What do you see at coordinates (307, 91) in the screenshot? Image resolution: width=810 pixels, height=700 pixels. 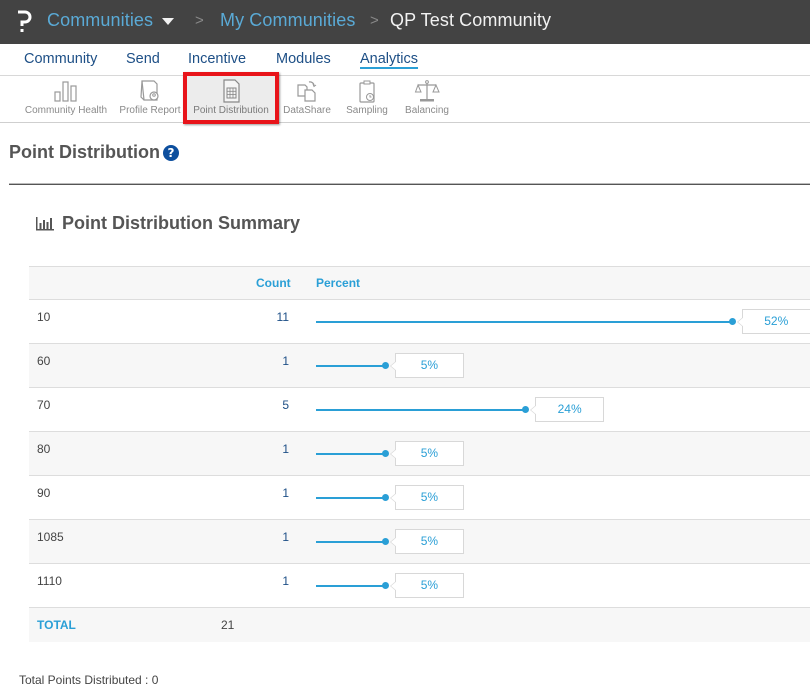 I see `datashare-icon` at bounding box center [307, 91].